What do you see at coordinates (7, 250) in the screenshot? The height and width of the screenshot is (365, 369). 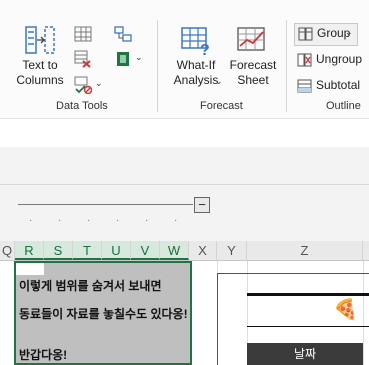 I see `column-header-q: Q` at bounding box center [7, 250].